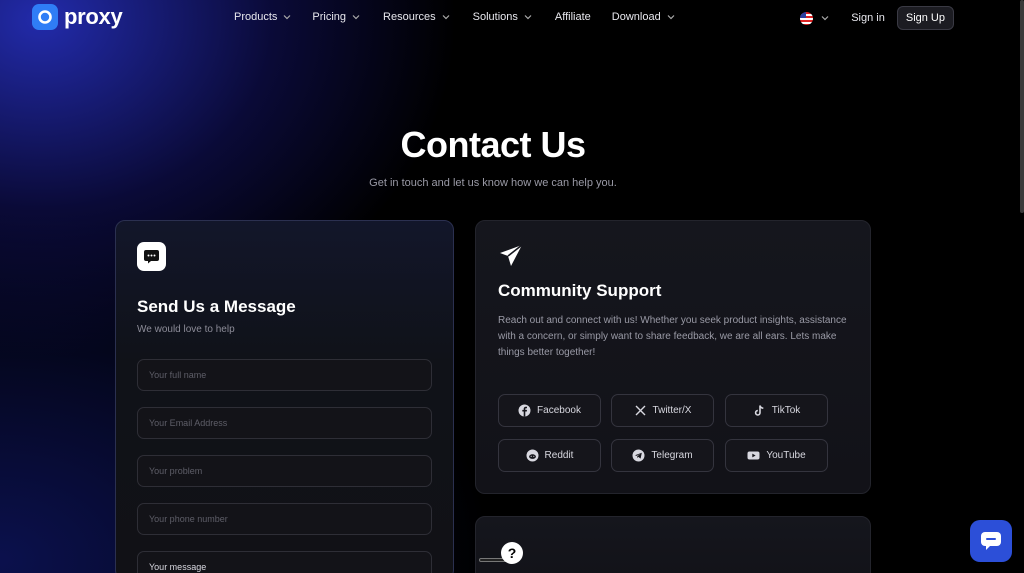 This screenshot has width=1024, height=573. What do you see at coordinates (786, 410) in the screenshot?
I see `social-label: TikTok` at bounding box center [786, 410].